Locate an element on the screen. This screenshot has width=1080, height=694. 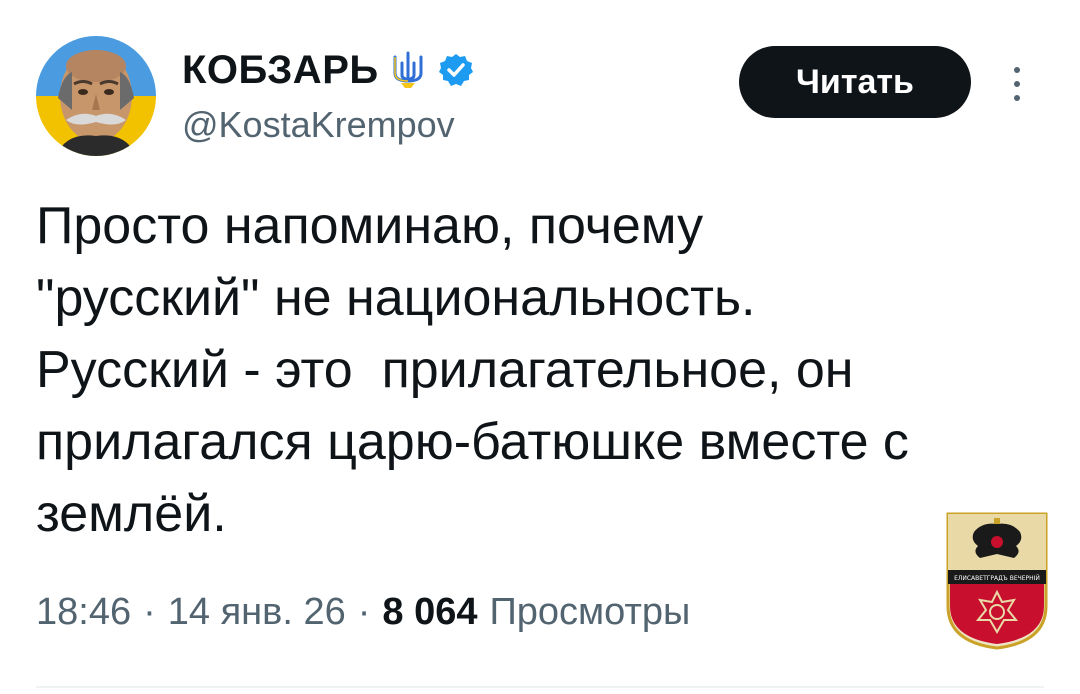
tweet-meta: 18:46 · 14 янв. 26 · 8 064 Просмотры is located at coordinates (363, 612).